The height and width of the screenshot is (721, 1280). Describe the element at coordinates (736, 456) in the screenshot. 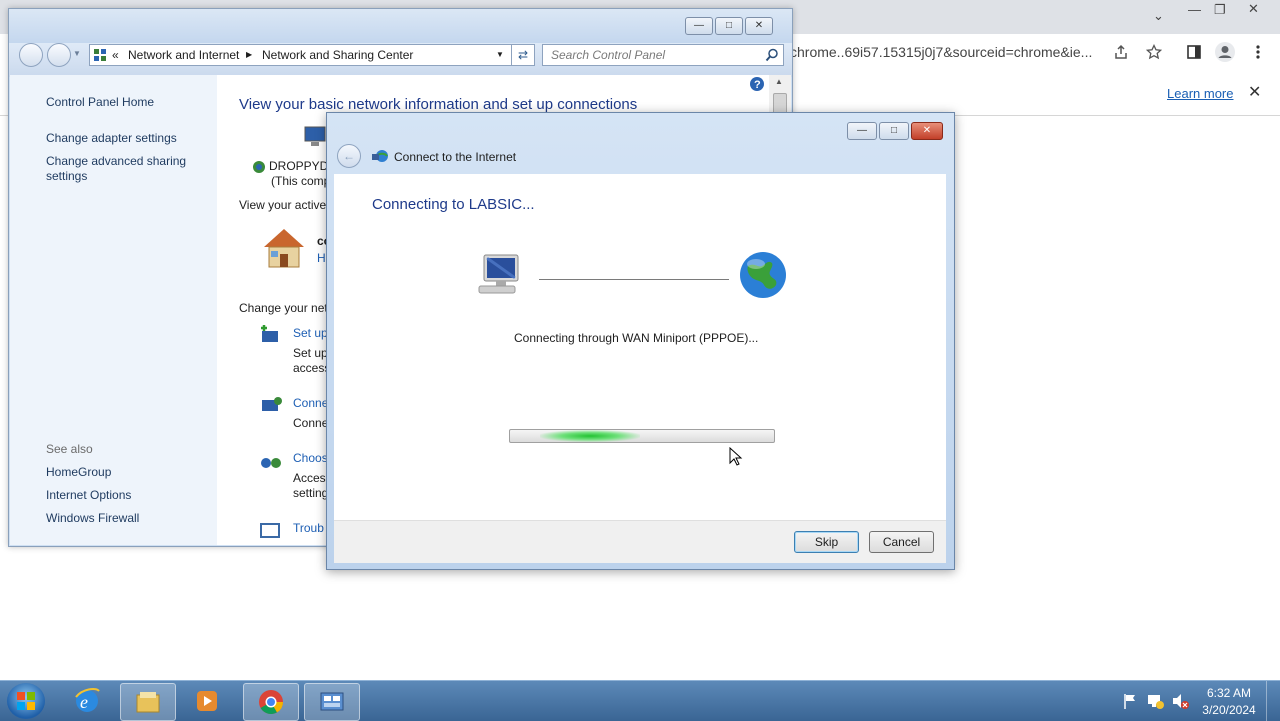

I see `mouse-cursor-icon` at that location.